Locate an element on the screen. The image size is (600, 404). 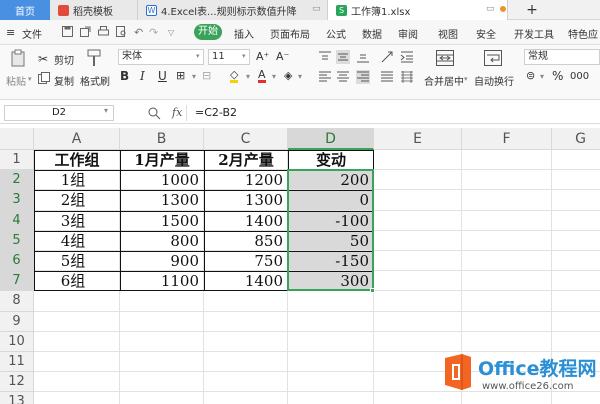
menu-view: 视图 is located at coordinates (448, 33).